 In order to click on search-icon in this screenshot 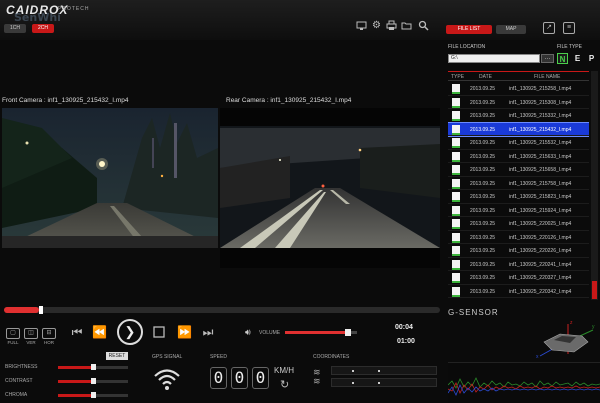, I will do `click(423, 25)`.